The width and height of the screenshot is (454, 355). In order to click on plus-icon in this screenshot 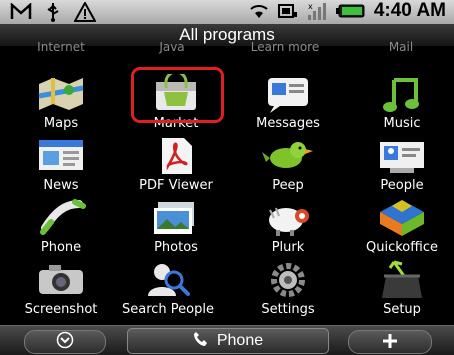, I will do `click(390, 342)`.